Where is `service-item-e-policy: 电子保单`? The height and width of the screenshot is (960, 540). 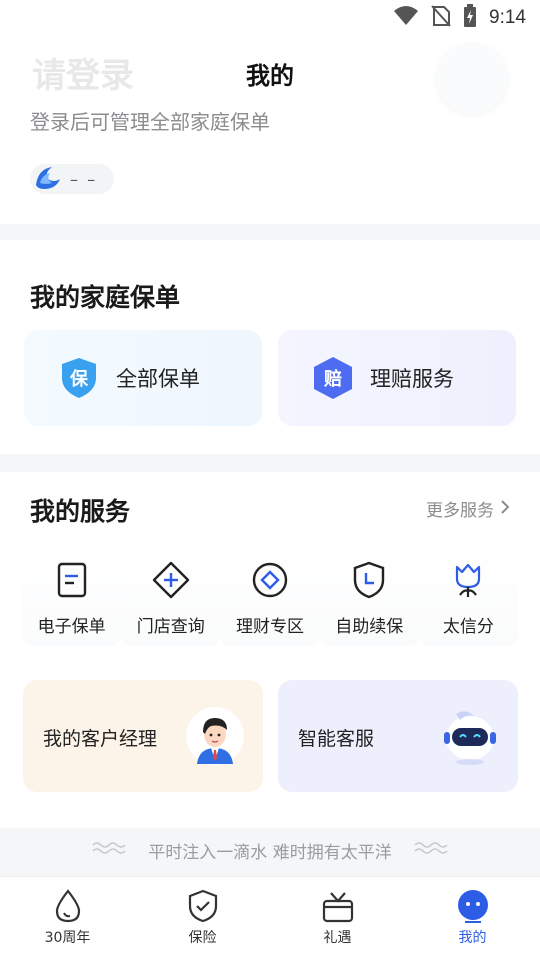 service-item-e-policy: 电子保单 is located at coordinates (72, 596).